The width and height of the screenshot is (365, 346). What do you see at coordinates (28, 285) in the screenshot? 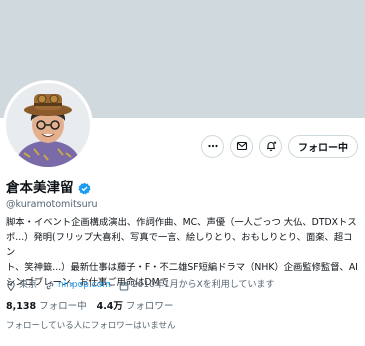
I see `location-text: 東京` at bounding box center [28, 285].